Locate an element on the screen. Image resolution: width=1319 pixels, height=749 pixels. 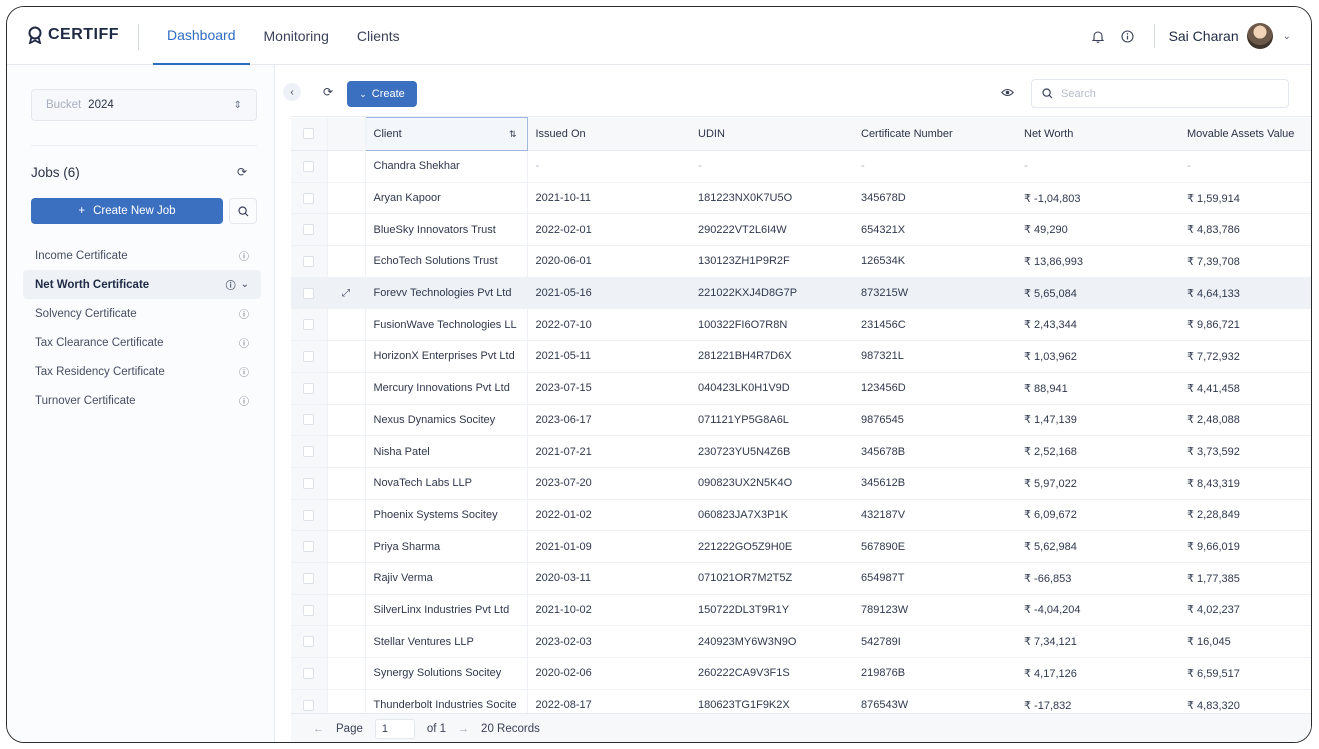
select-all-checkbox is located at coordinates (309, 134).